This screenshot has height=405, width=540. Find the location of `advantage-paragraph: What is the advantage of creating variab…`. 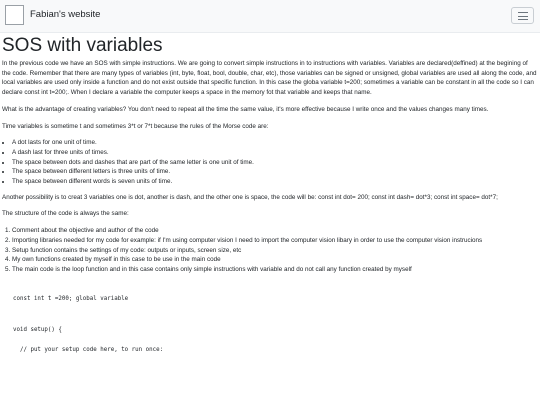

advantage-paragraph: What is the advantage of creating variab… is located at coordinates (245, 109).